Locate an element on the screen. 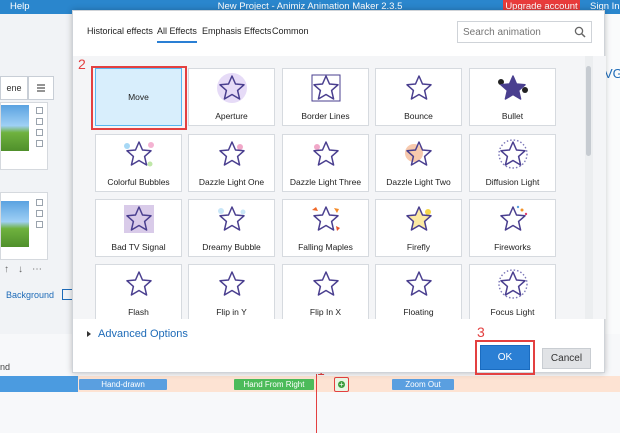  effect-card-aperture: Aperture is located at coordinates (231, 97).